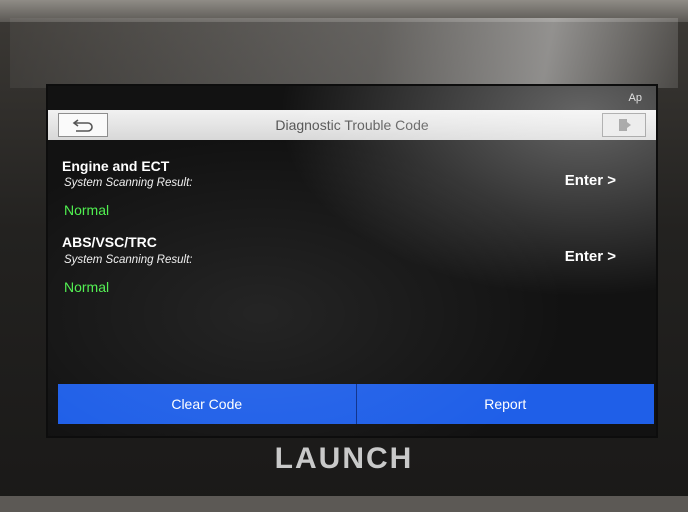  Describe the element at coordinates (505, 404) in the screenshot. I see `report-button: Report` at that location.